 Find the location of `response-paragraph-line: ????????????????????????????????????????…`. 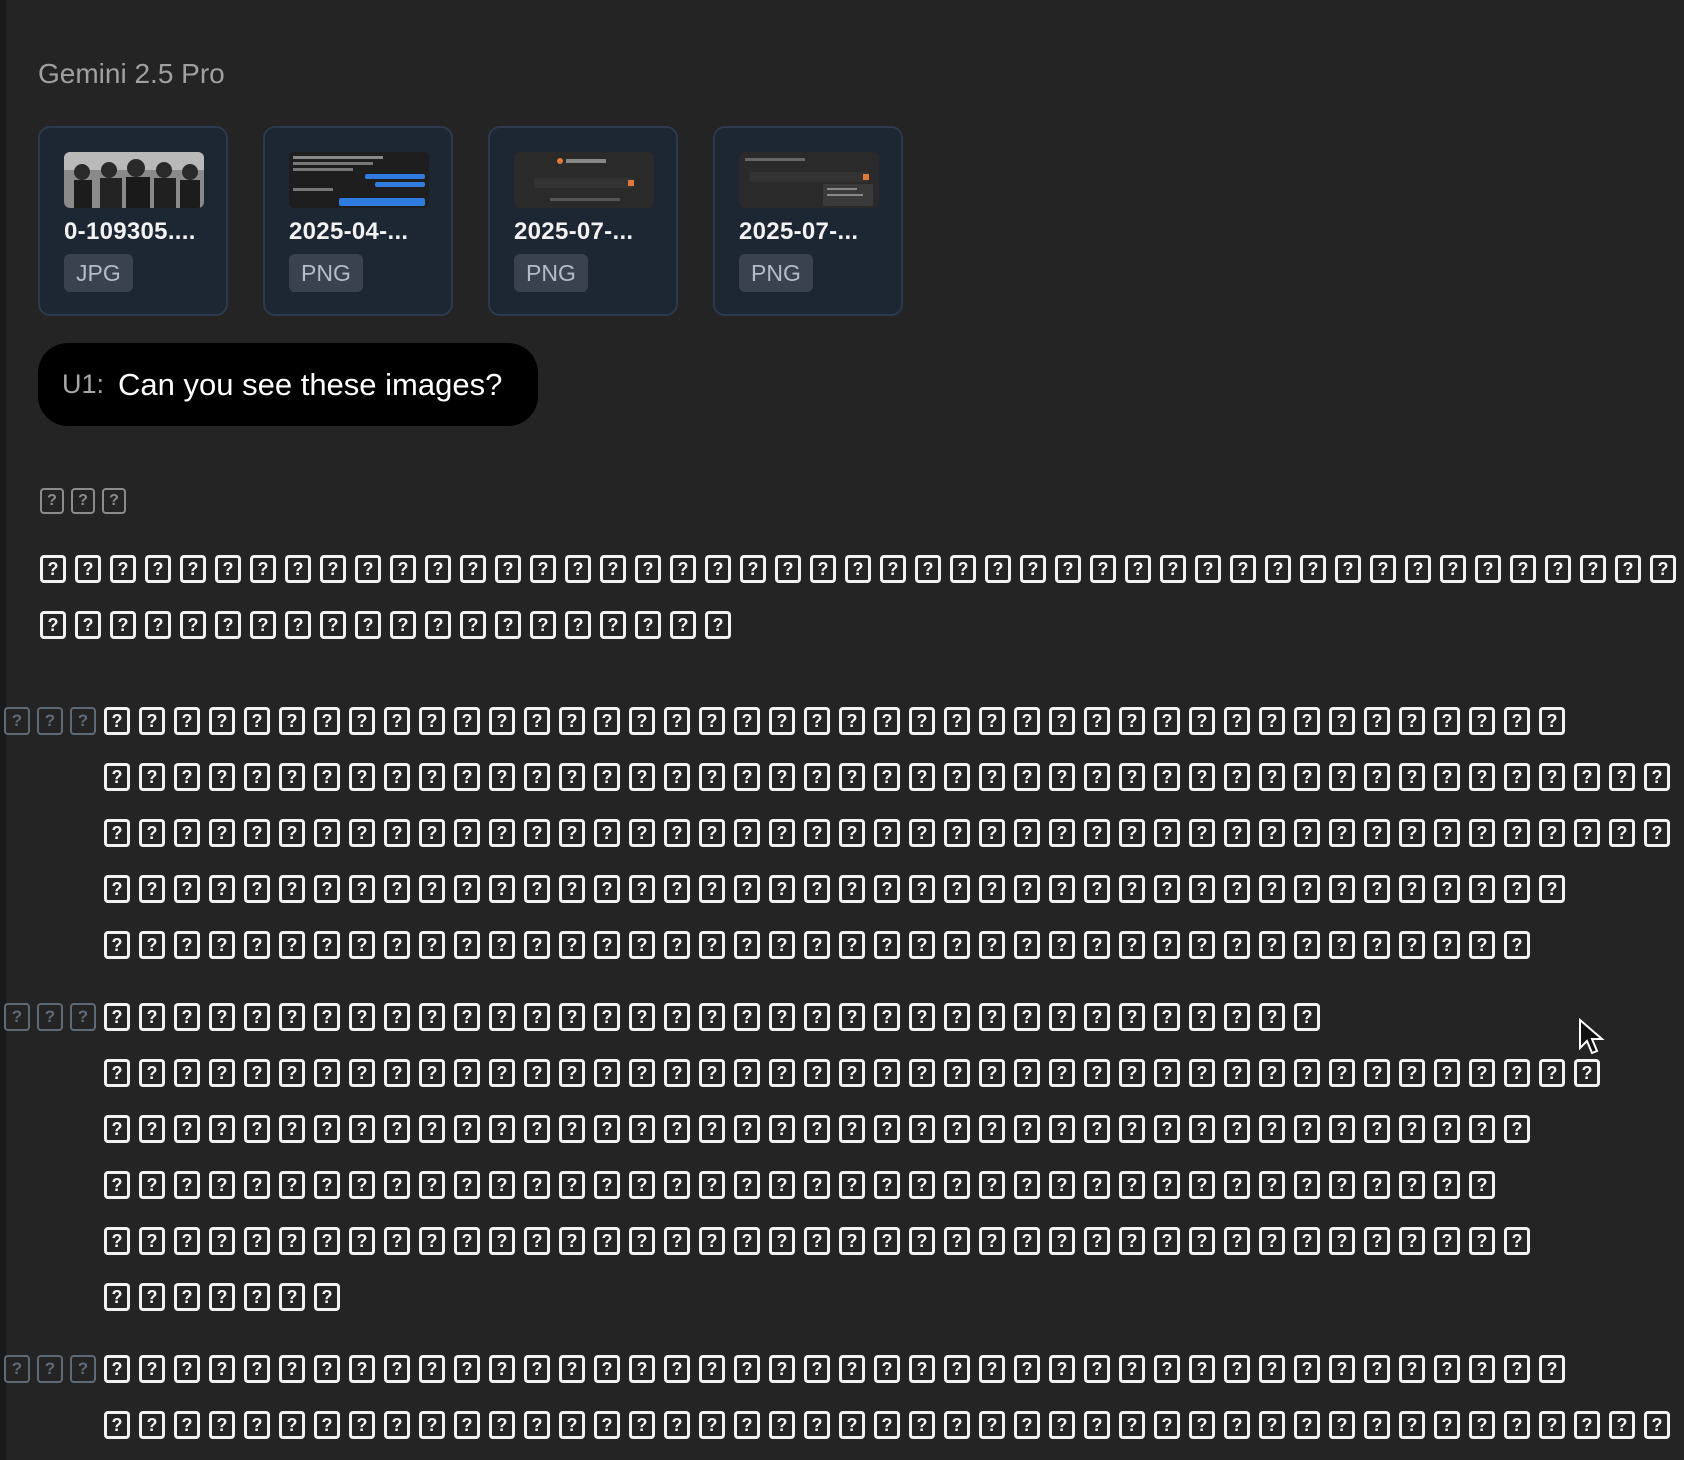

response-paragraph-line: ????????????????????????????????????????… is located at coordinates (862, 569).